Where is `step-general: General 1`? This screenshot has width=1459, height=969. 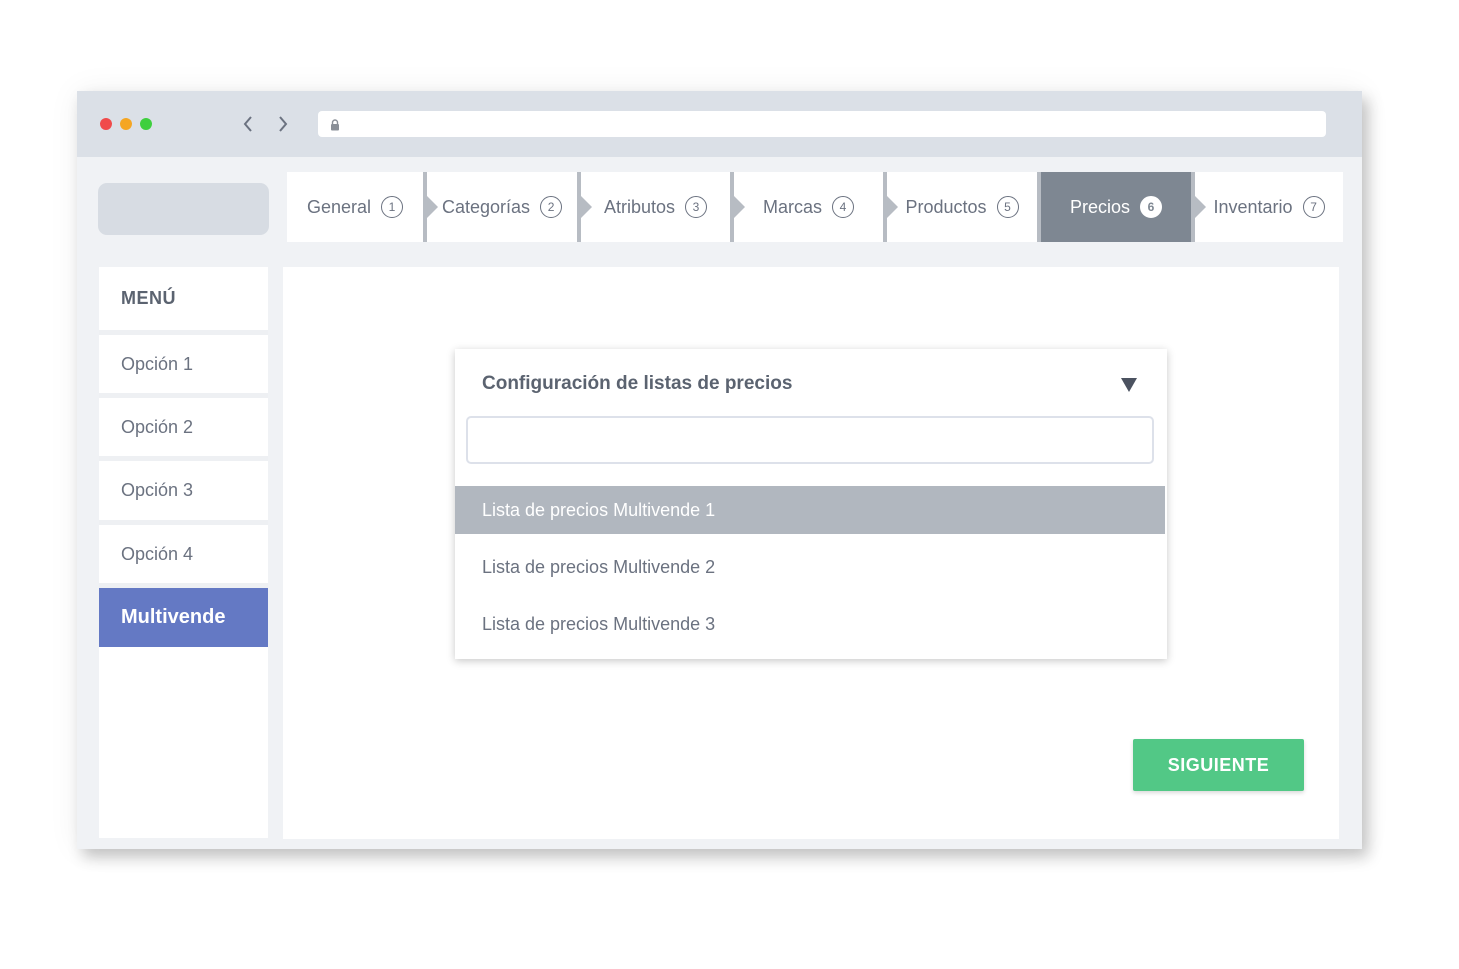 step-general: General 1 is located at coordinates (355, 207).